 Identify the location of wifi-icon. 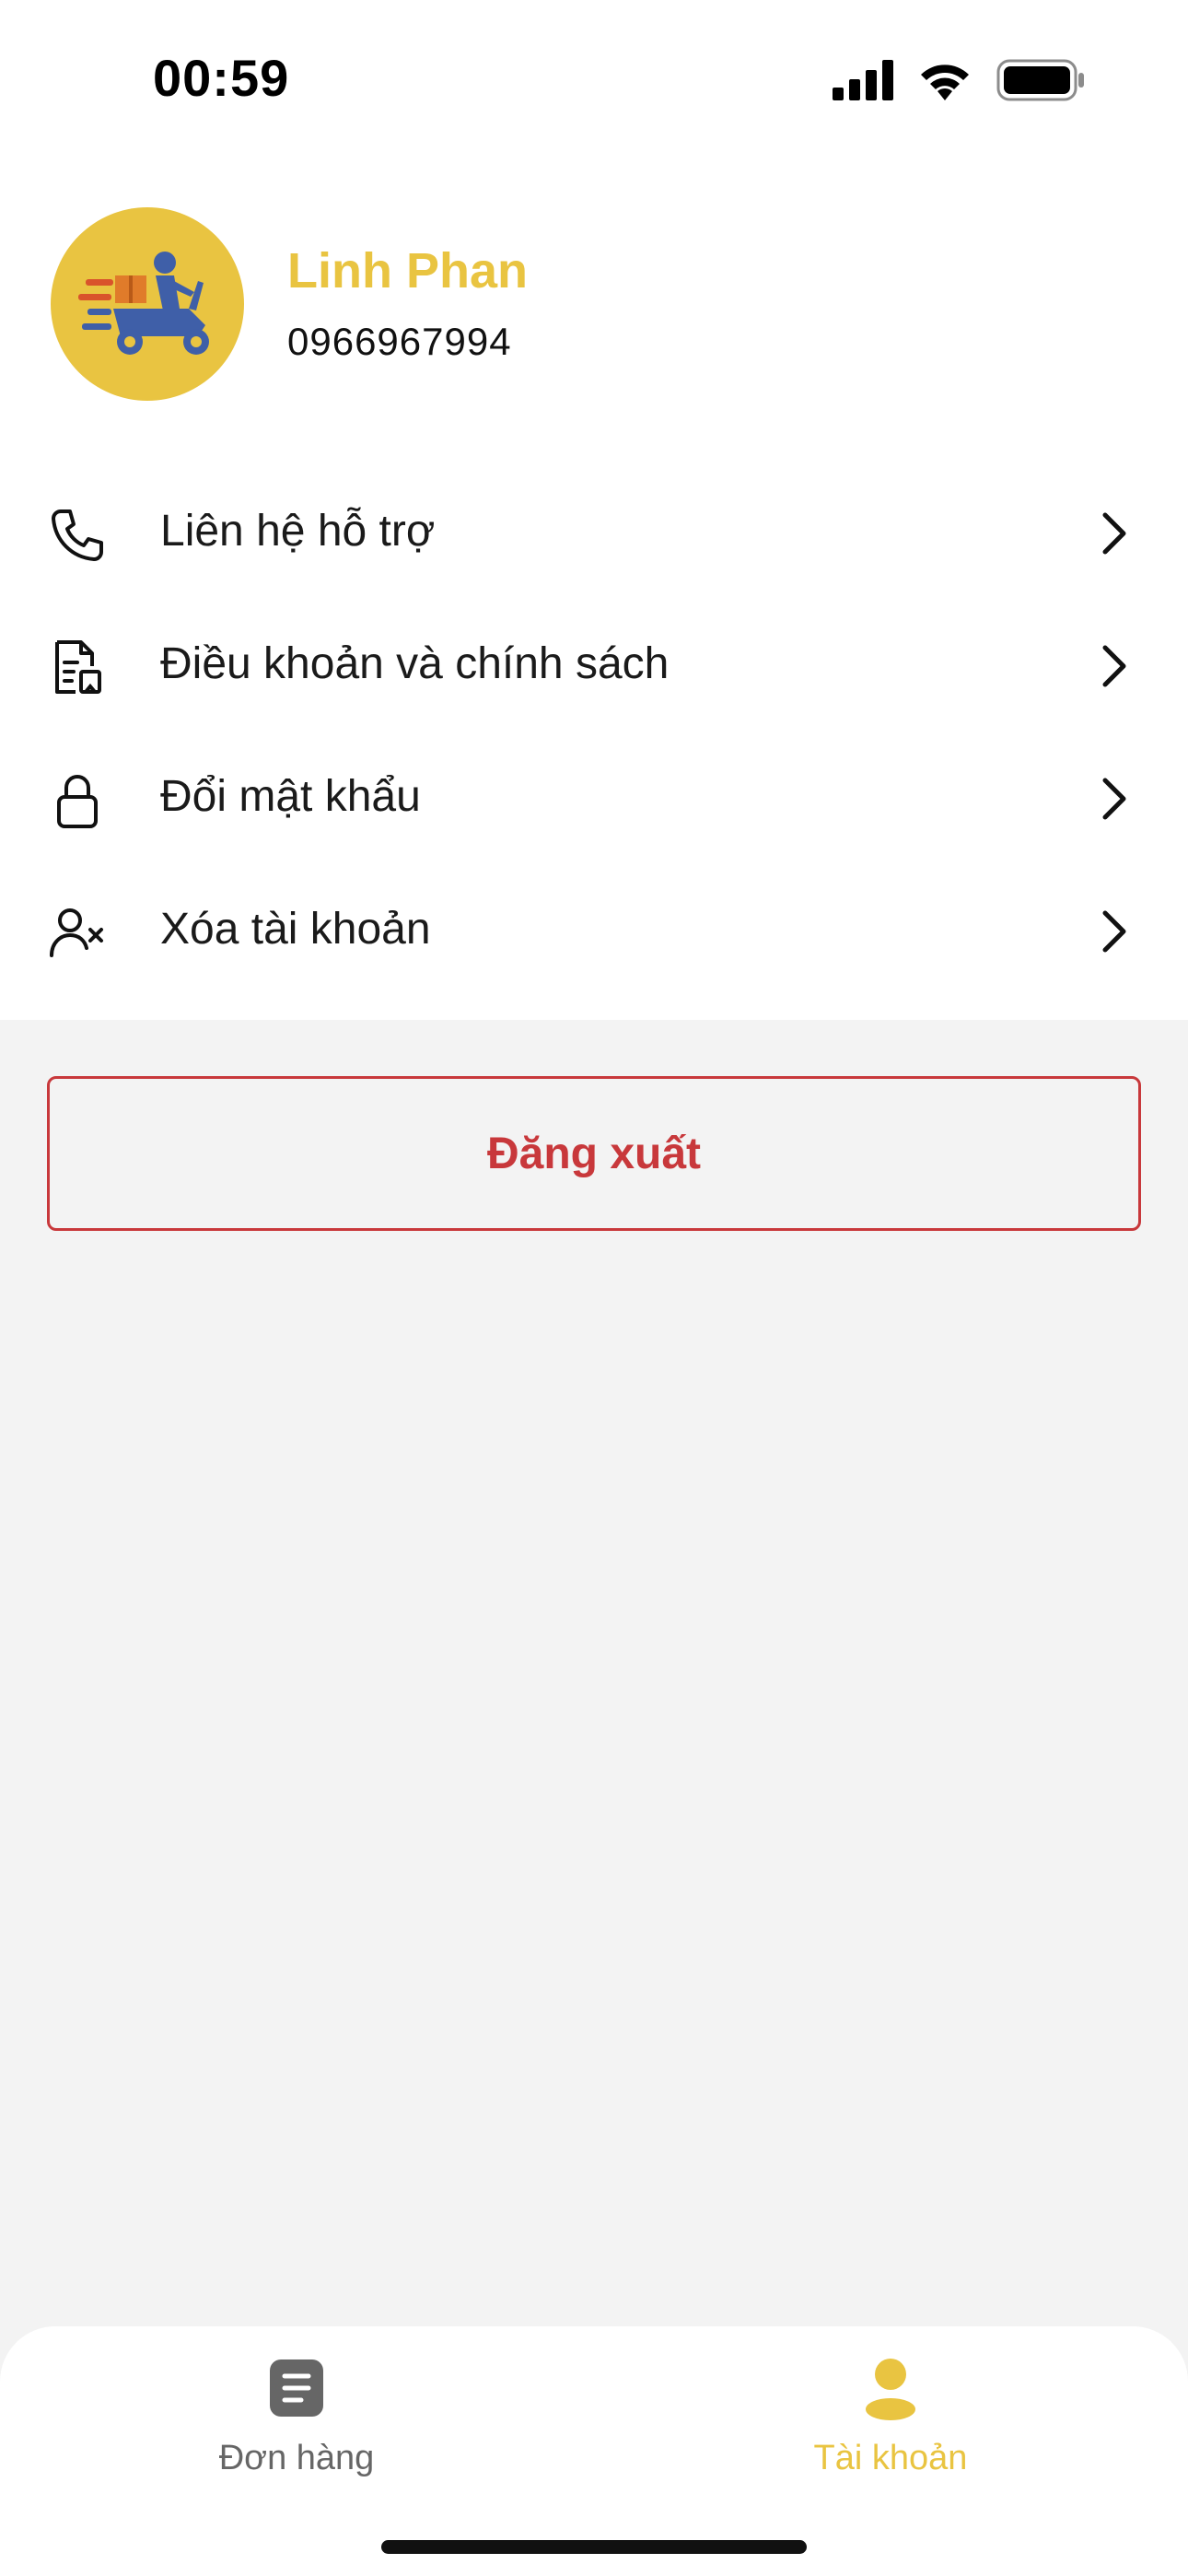
(945, 82).